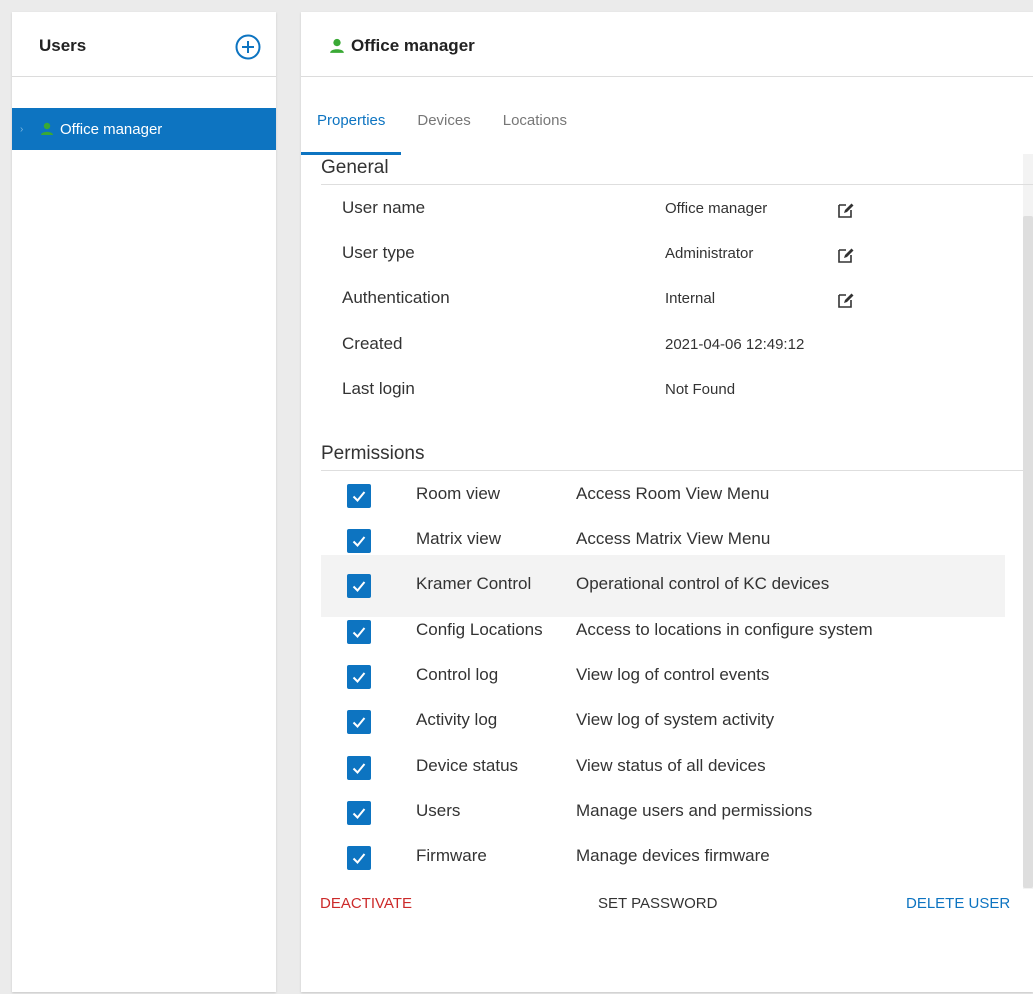 Image resolution: width=1033 pixels, height=994 pixels. What do you see at coordinates (673, 538) in the screenshot?
I see `permission-description: Access Matrix View Menu` at bounding box center [673, 538].